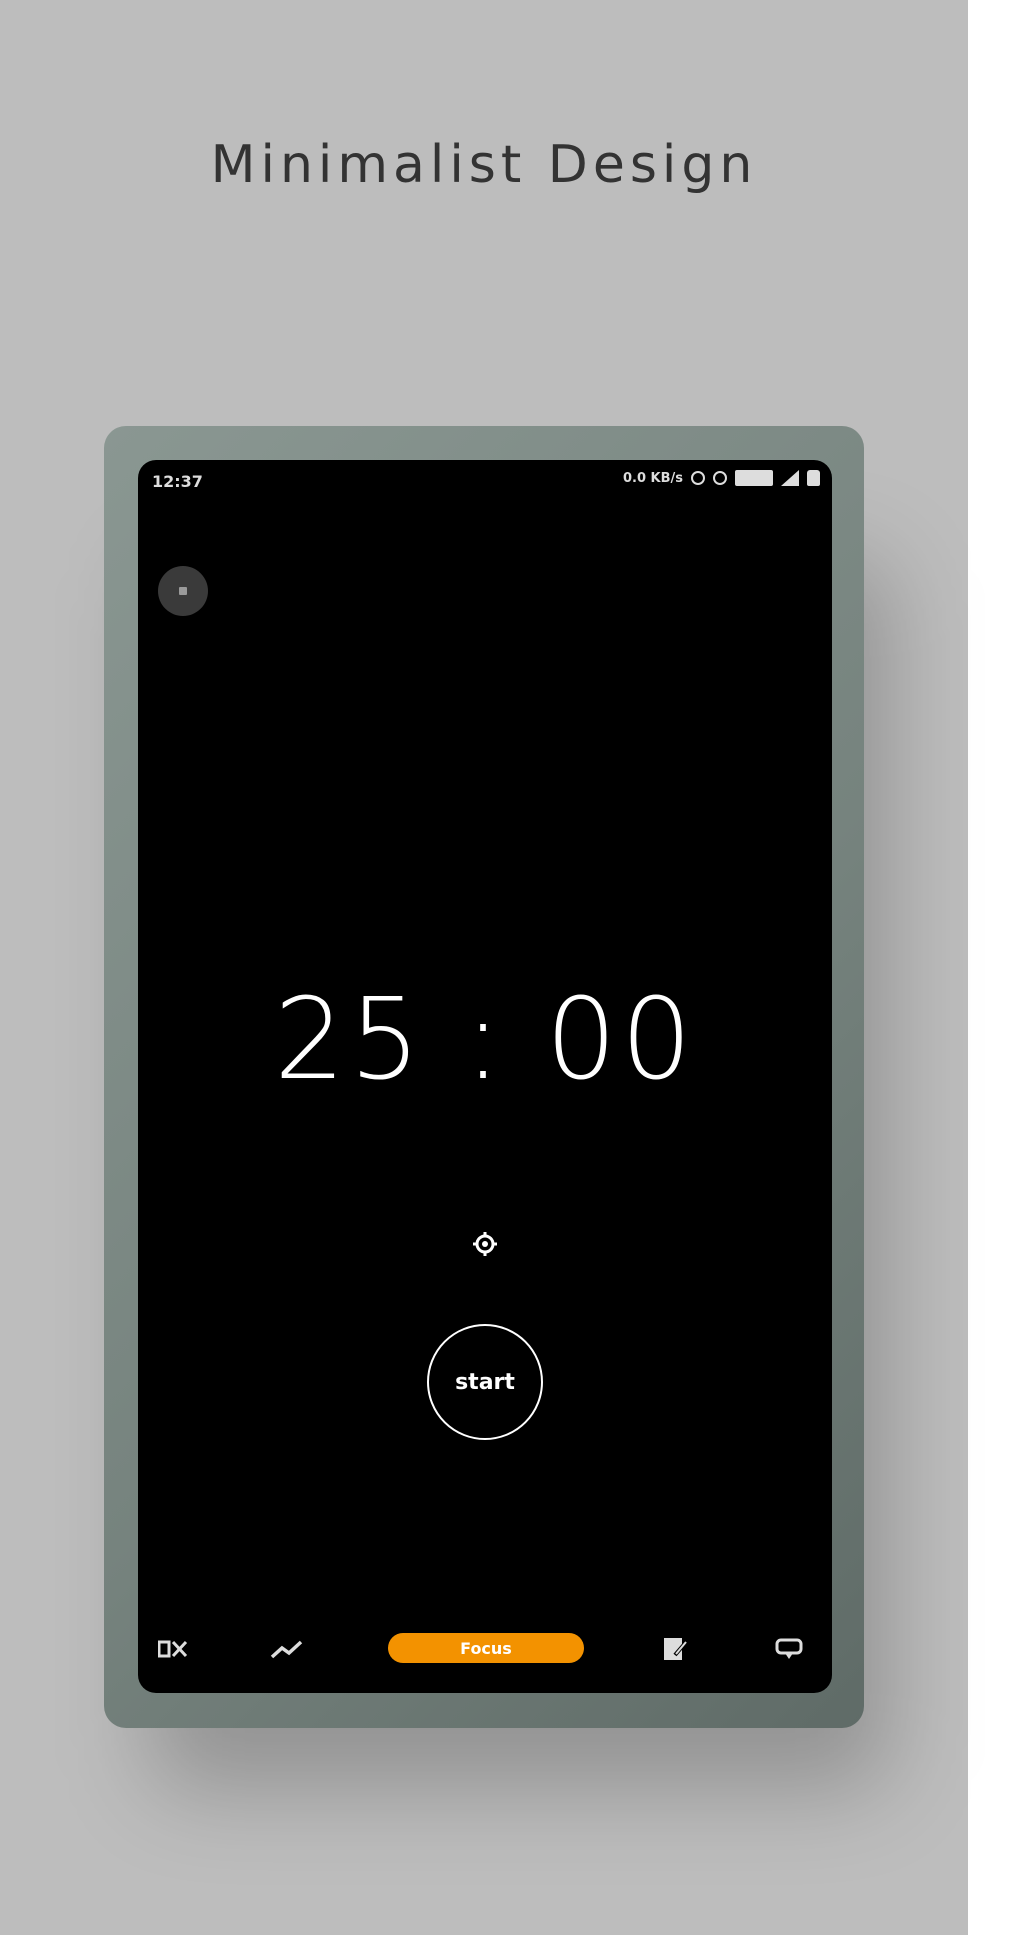 The width and height of the screenshot is (1020, 1935). What do you see at coordinates (177, 481) in the screenshot?
I see `status-time: 12:37` at bounding box center [177, 481].